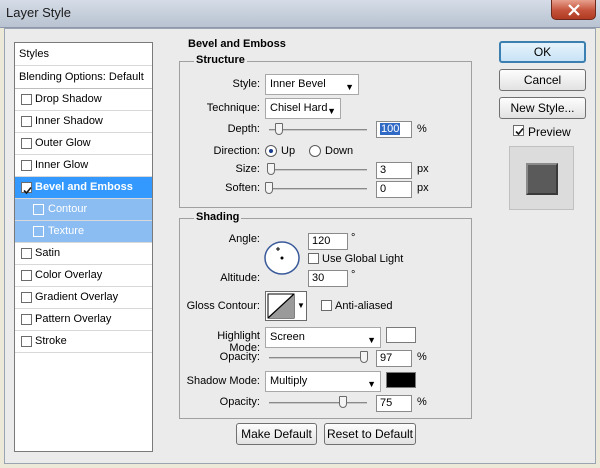  I want to click on ok-button: OK, so click(542, 52).